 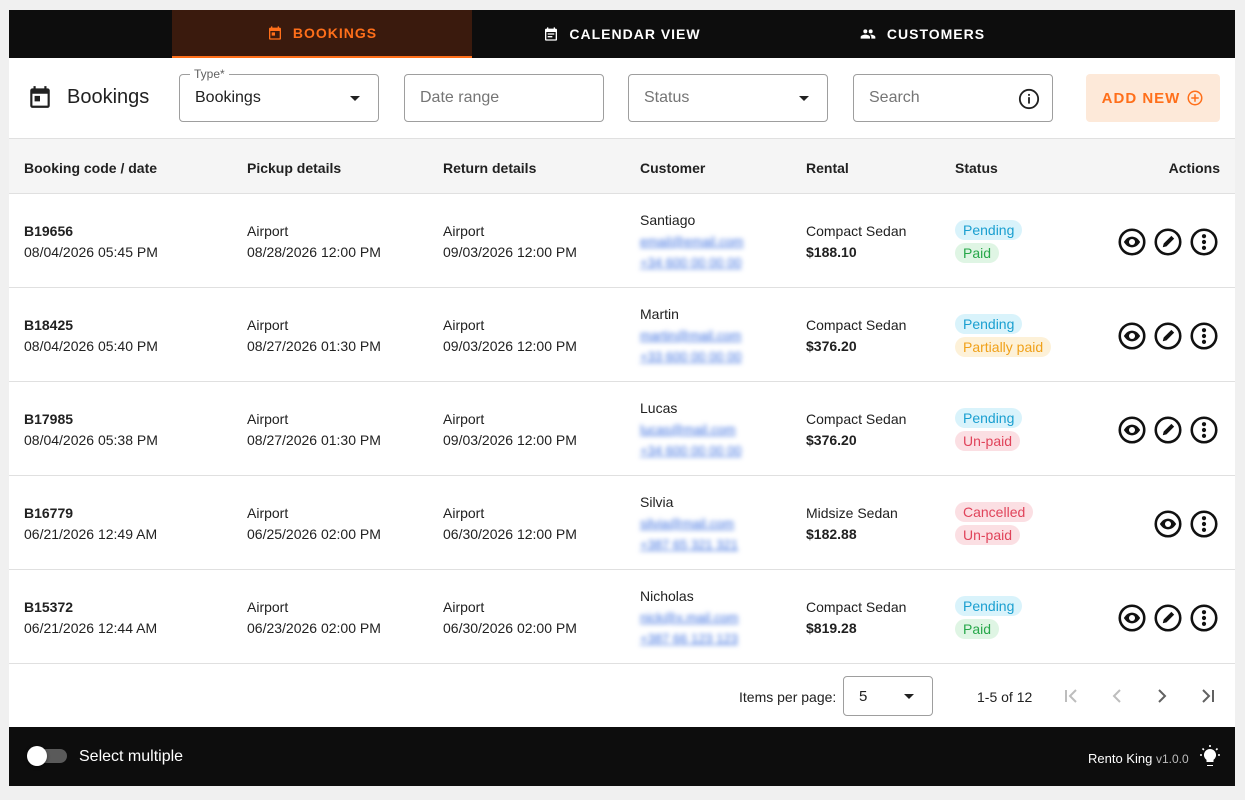 I want to click on status-badge: Pending, so click(x=989, y=230).